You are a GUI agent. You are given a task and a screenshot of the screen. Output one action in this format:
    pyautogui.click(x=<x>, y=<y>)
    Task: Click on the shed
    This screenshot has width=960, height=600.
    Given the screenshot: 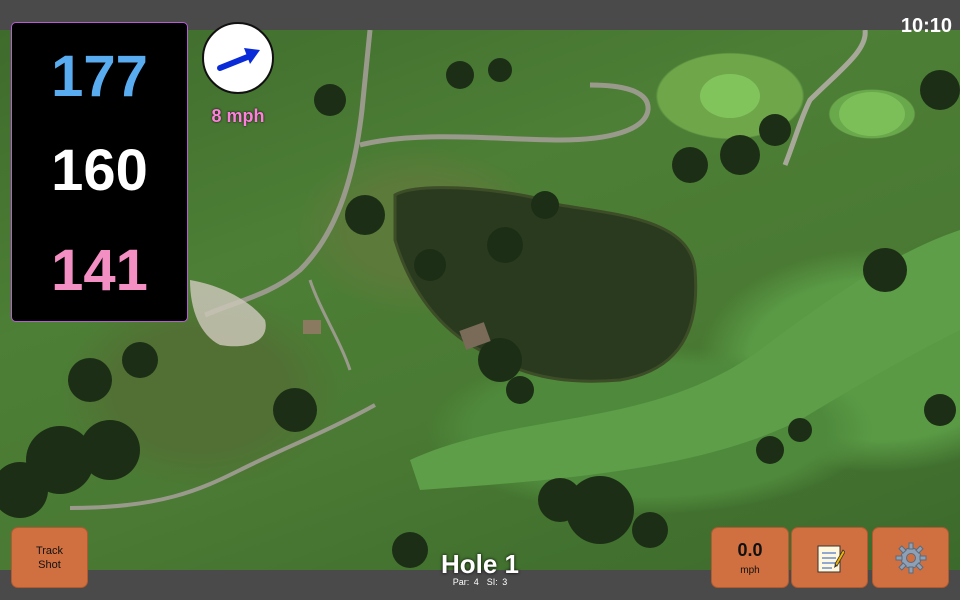 What is the action you would take?
    pyautogui.click(x=312, y=327)
    